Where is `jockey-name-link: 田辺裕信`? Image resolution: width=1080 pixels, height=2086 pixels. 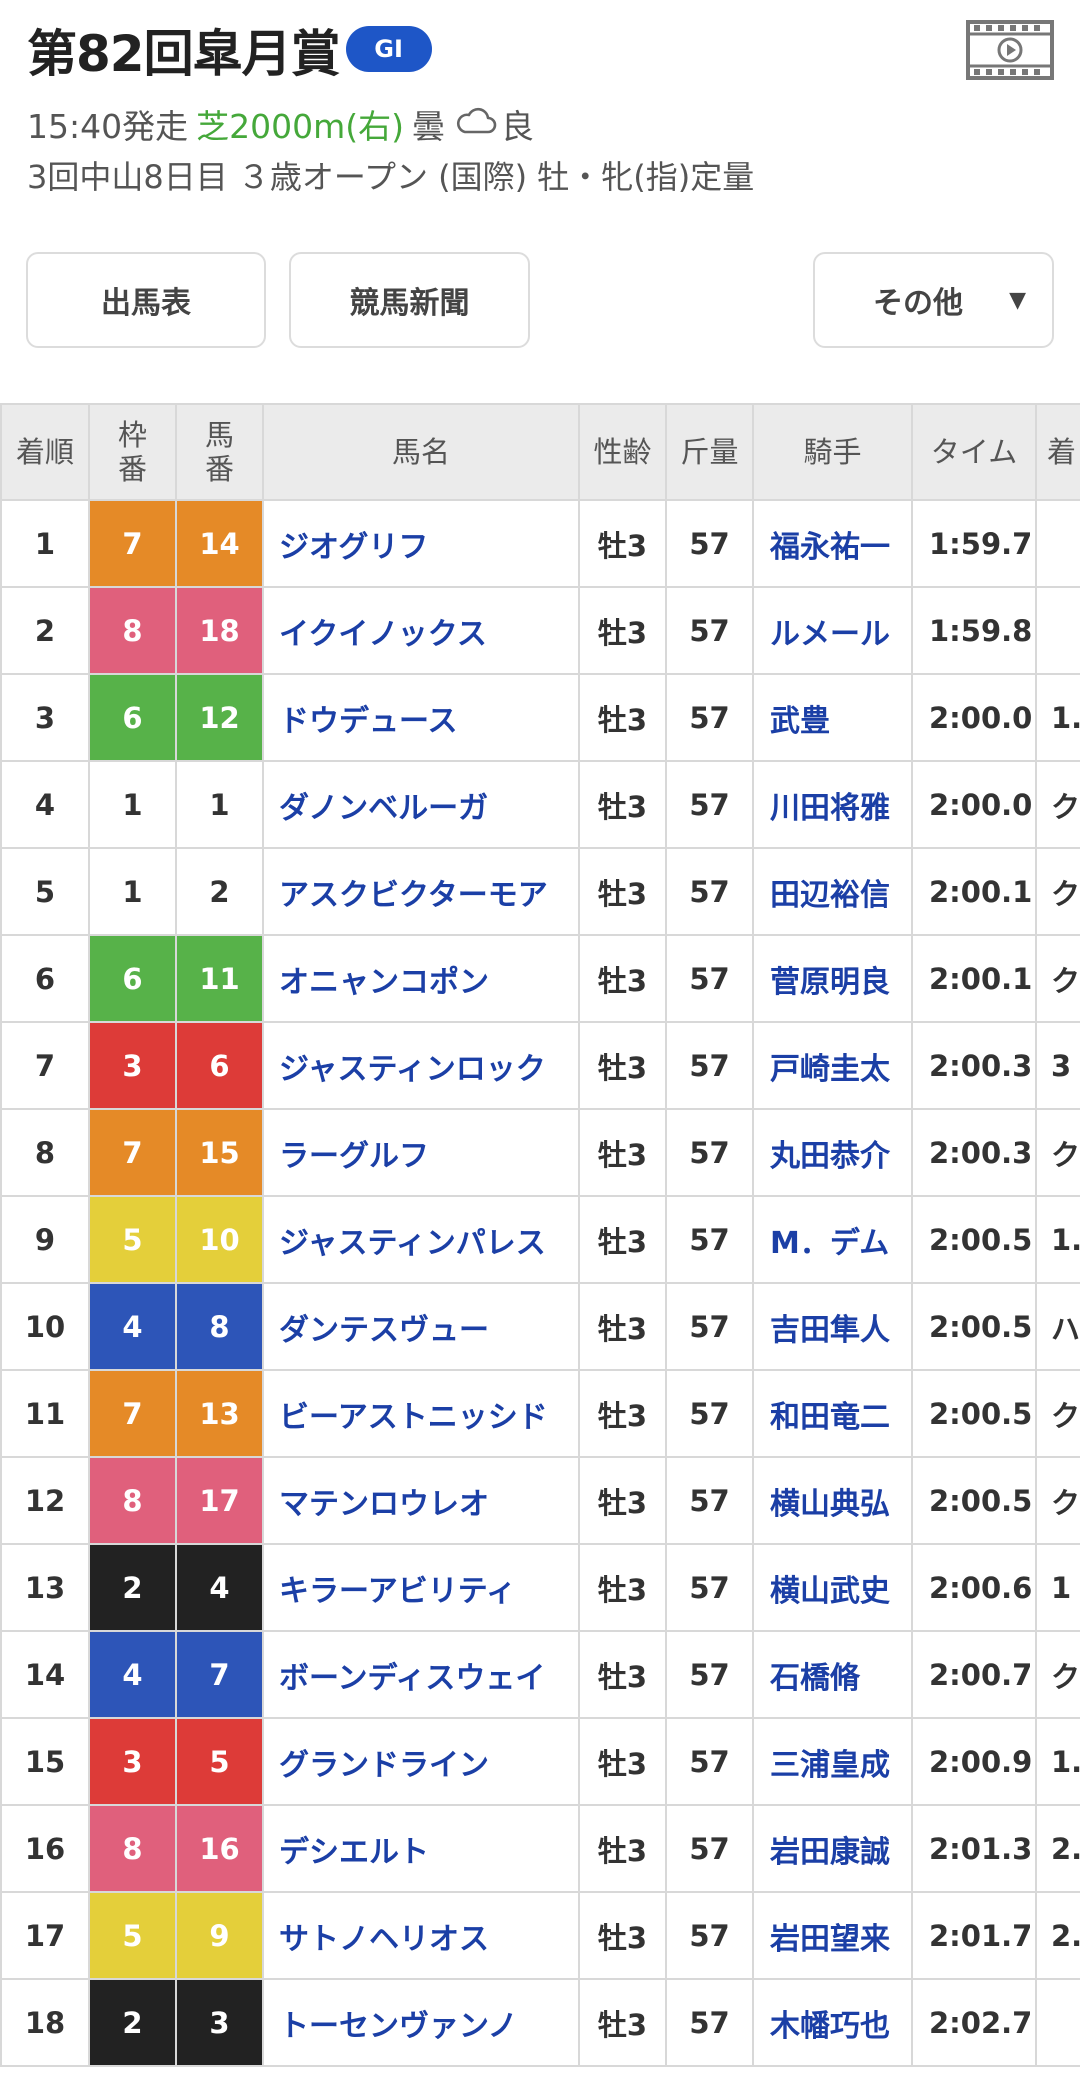
jockey-name-link: 田辺裕信 is located at coordinates (832, 891).